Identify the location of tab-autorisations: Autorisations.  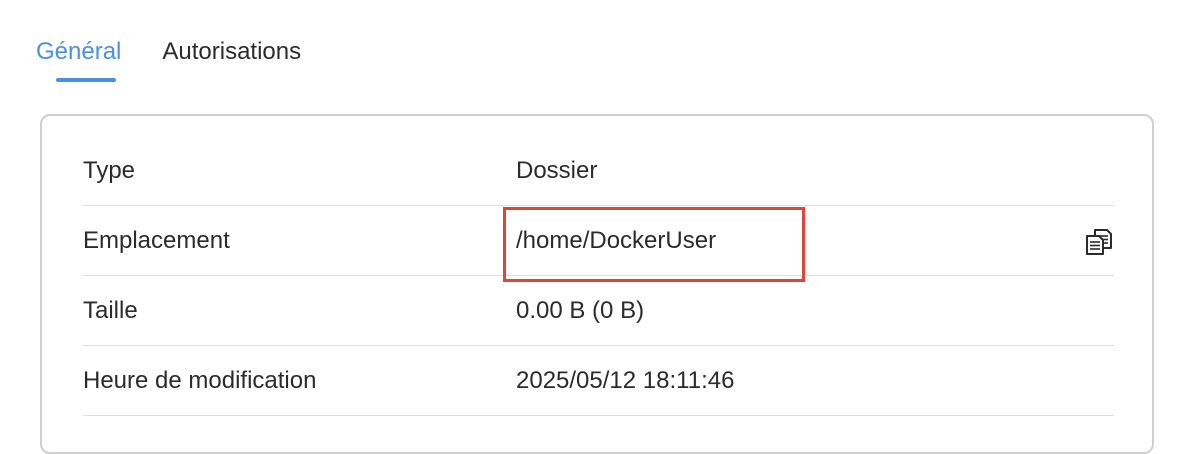
(231, 53).